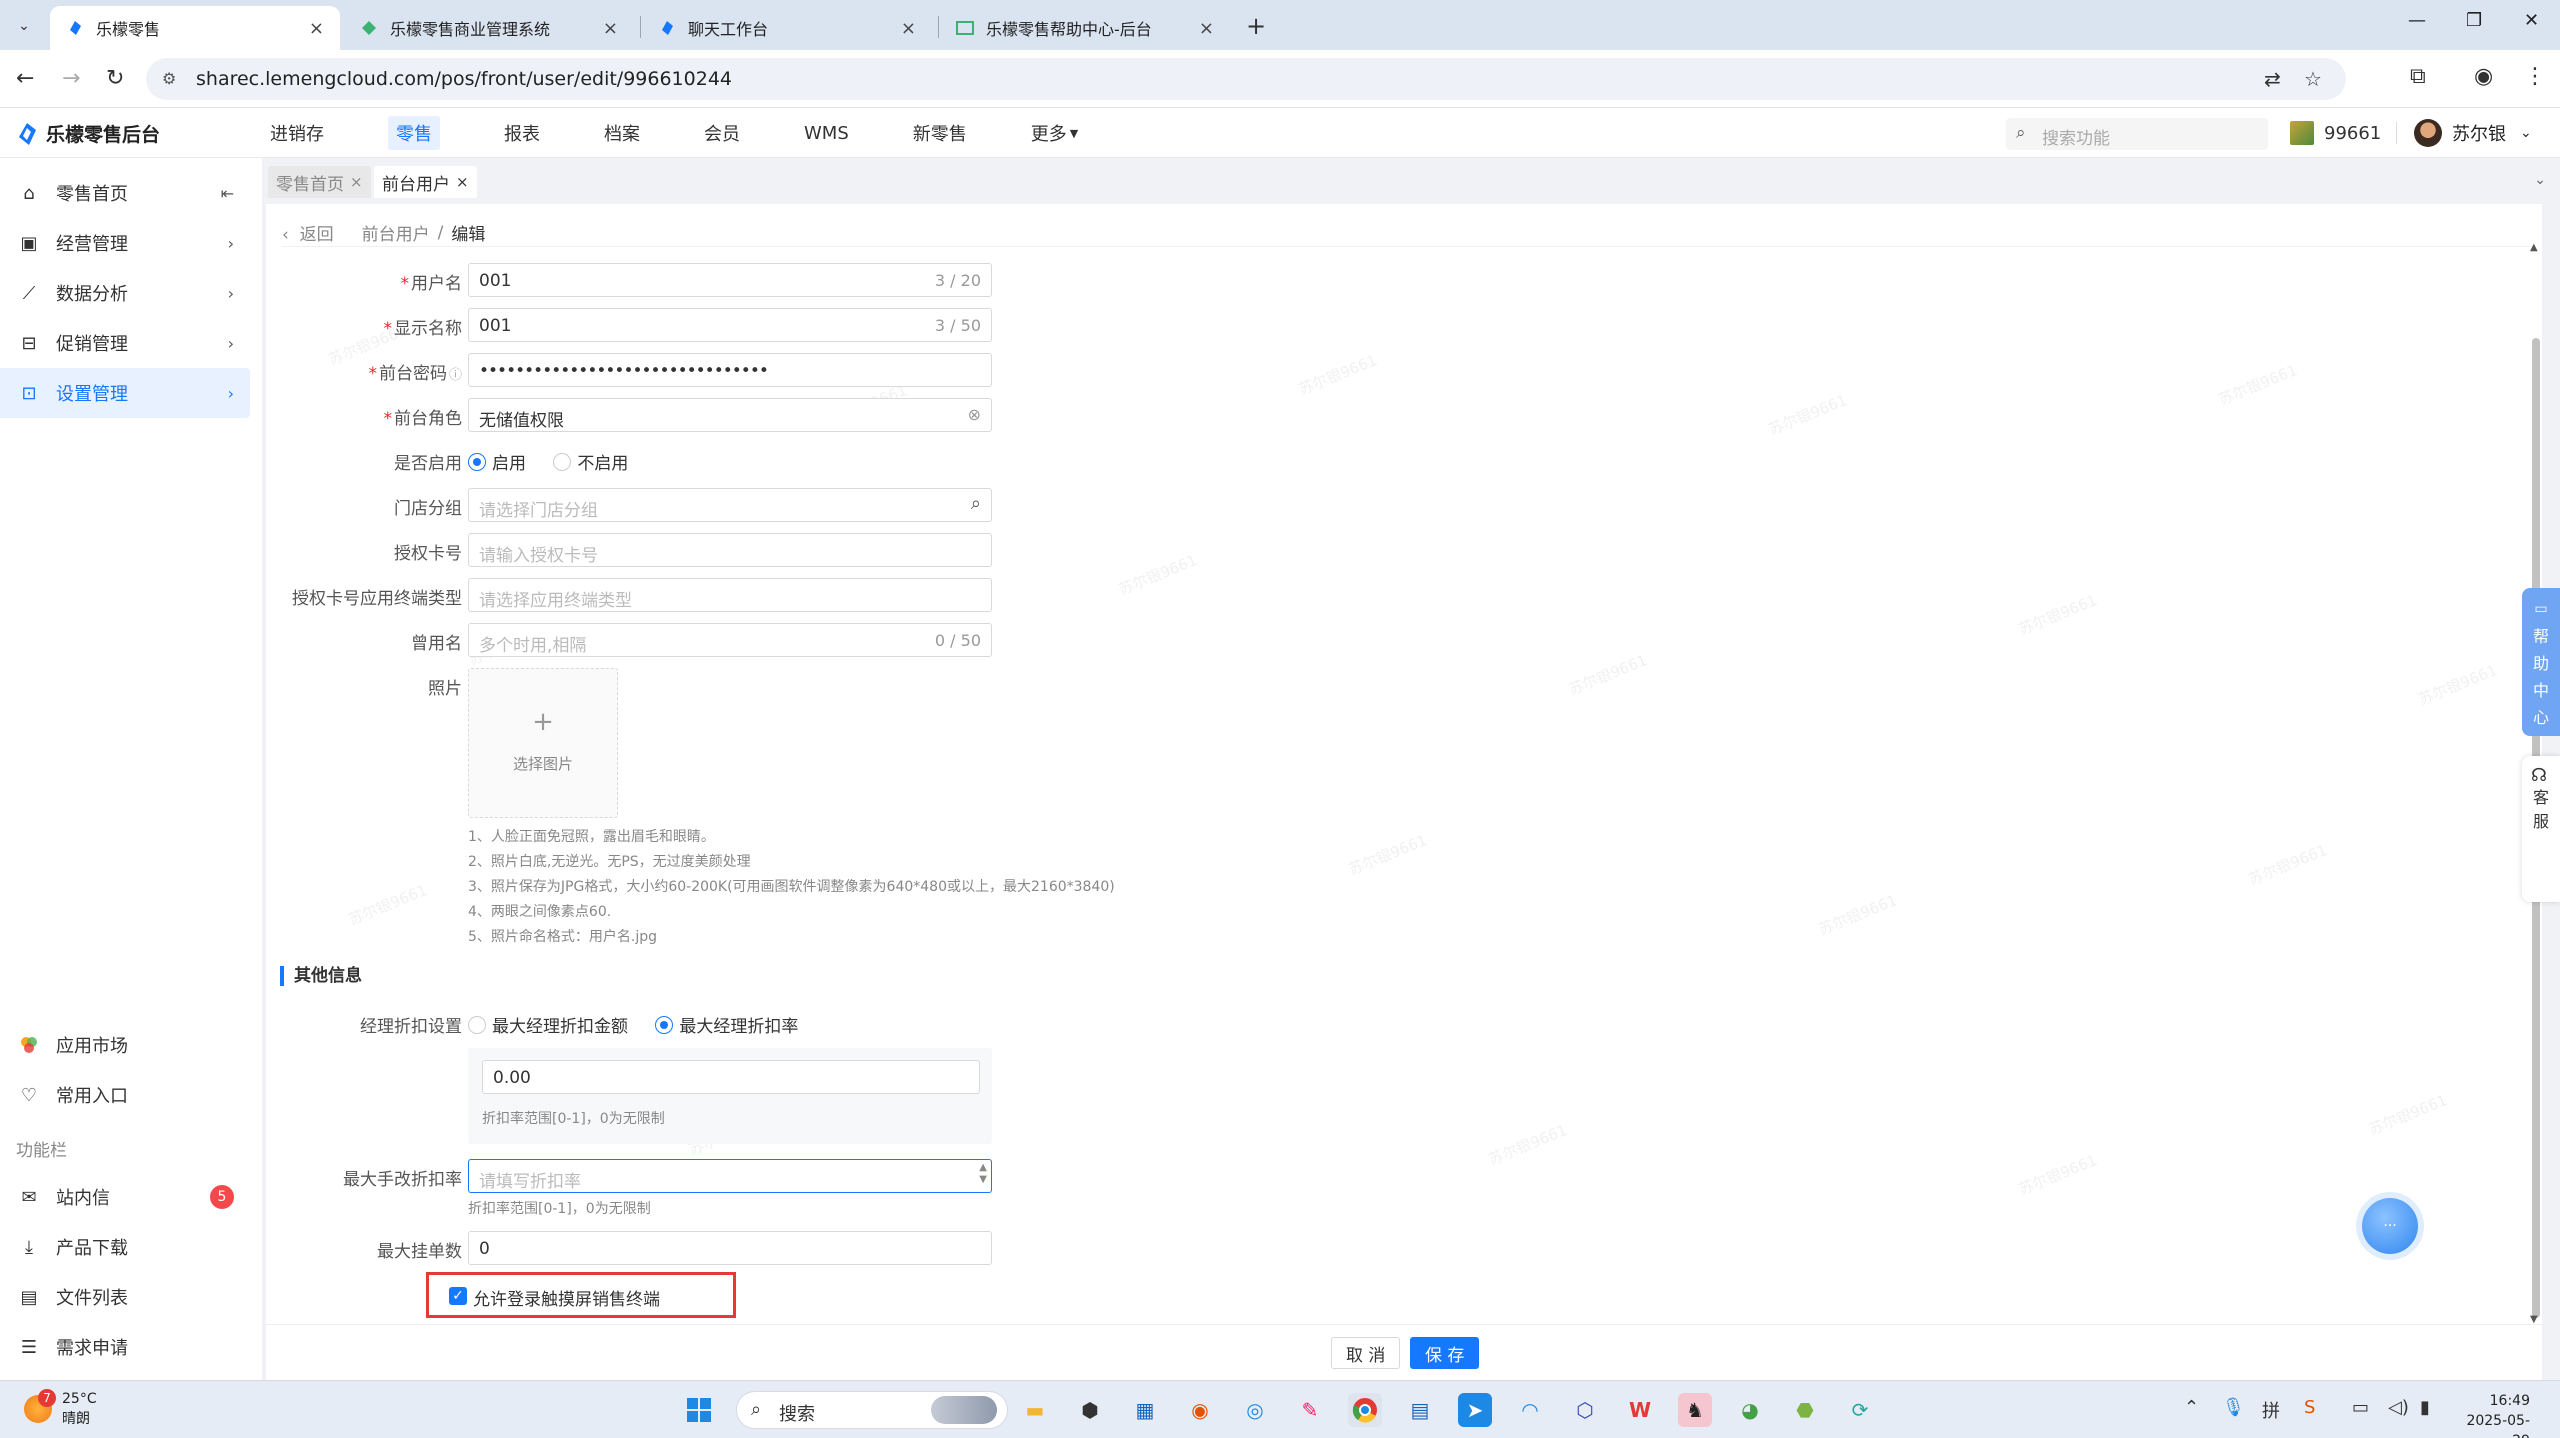  Describe the element at coordinates (2233, 1407) in the screenshot. I see `microphone-icon: 🎙︎` at that location.